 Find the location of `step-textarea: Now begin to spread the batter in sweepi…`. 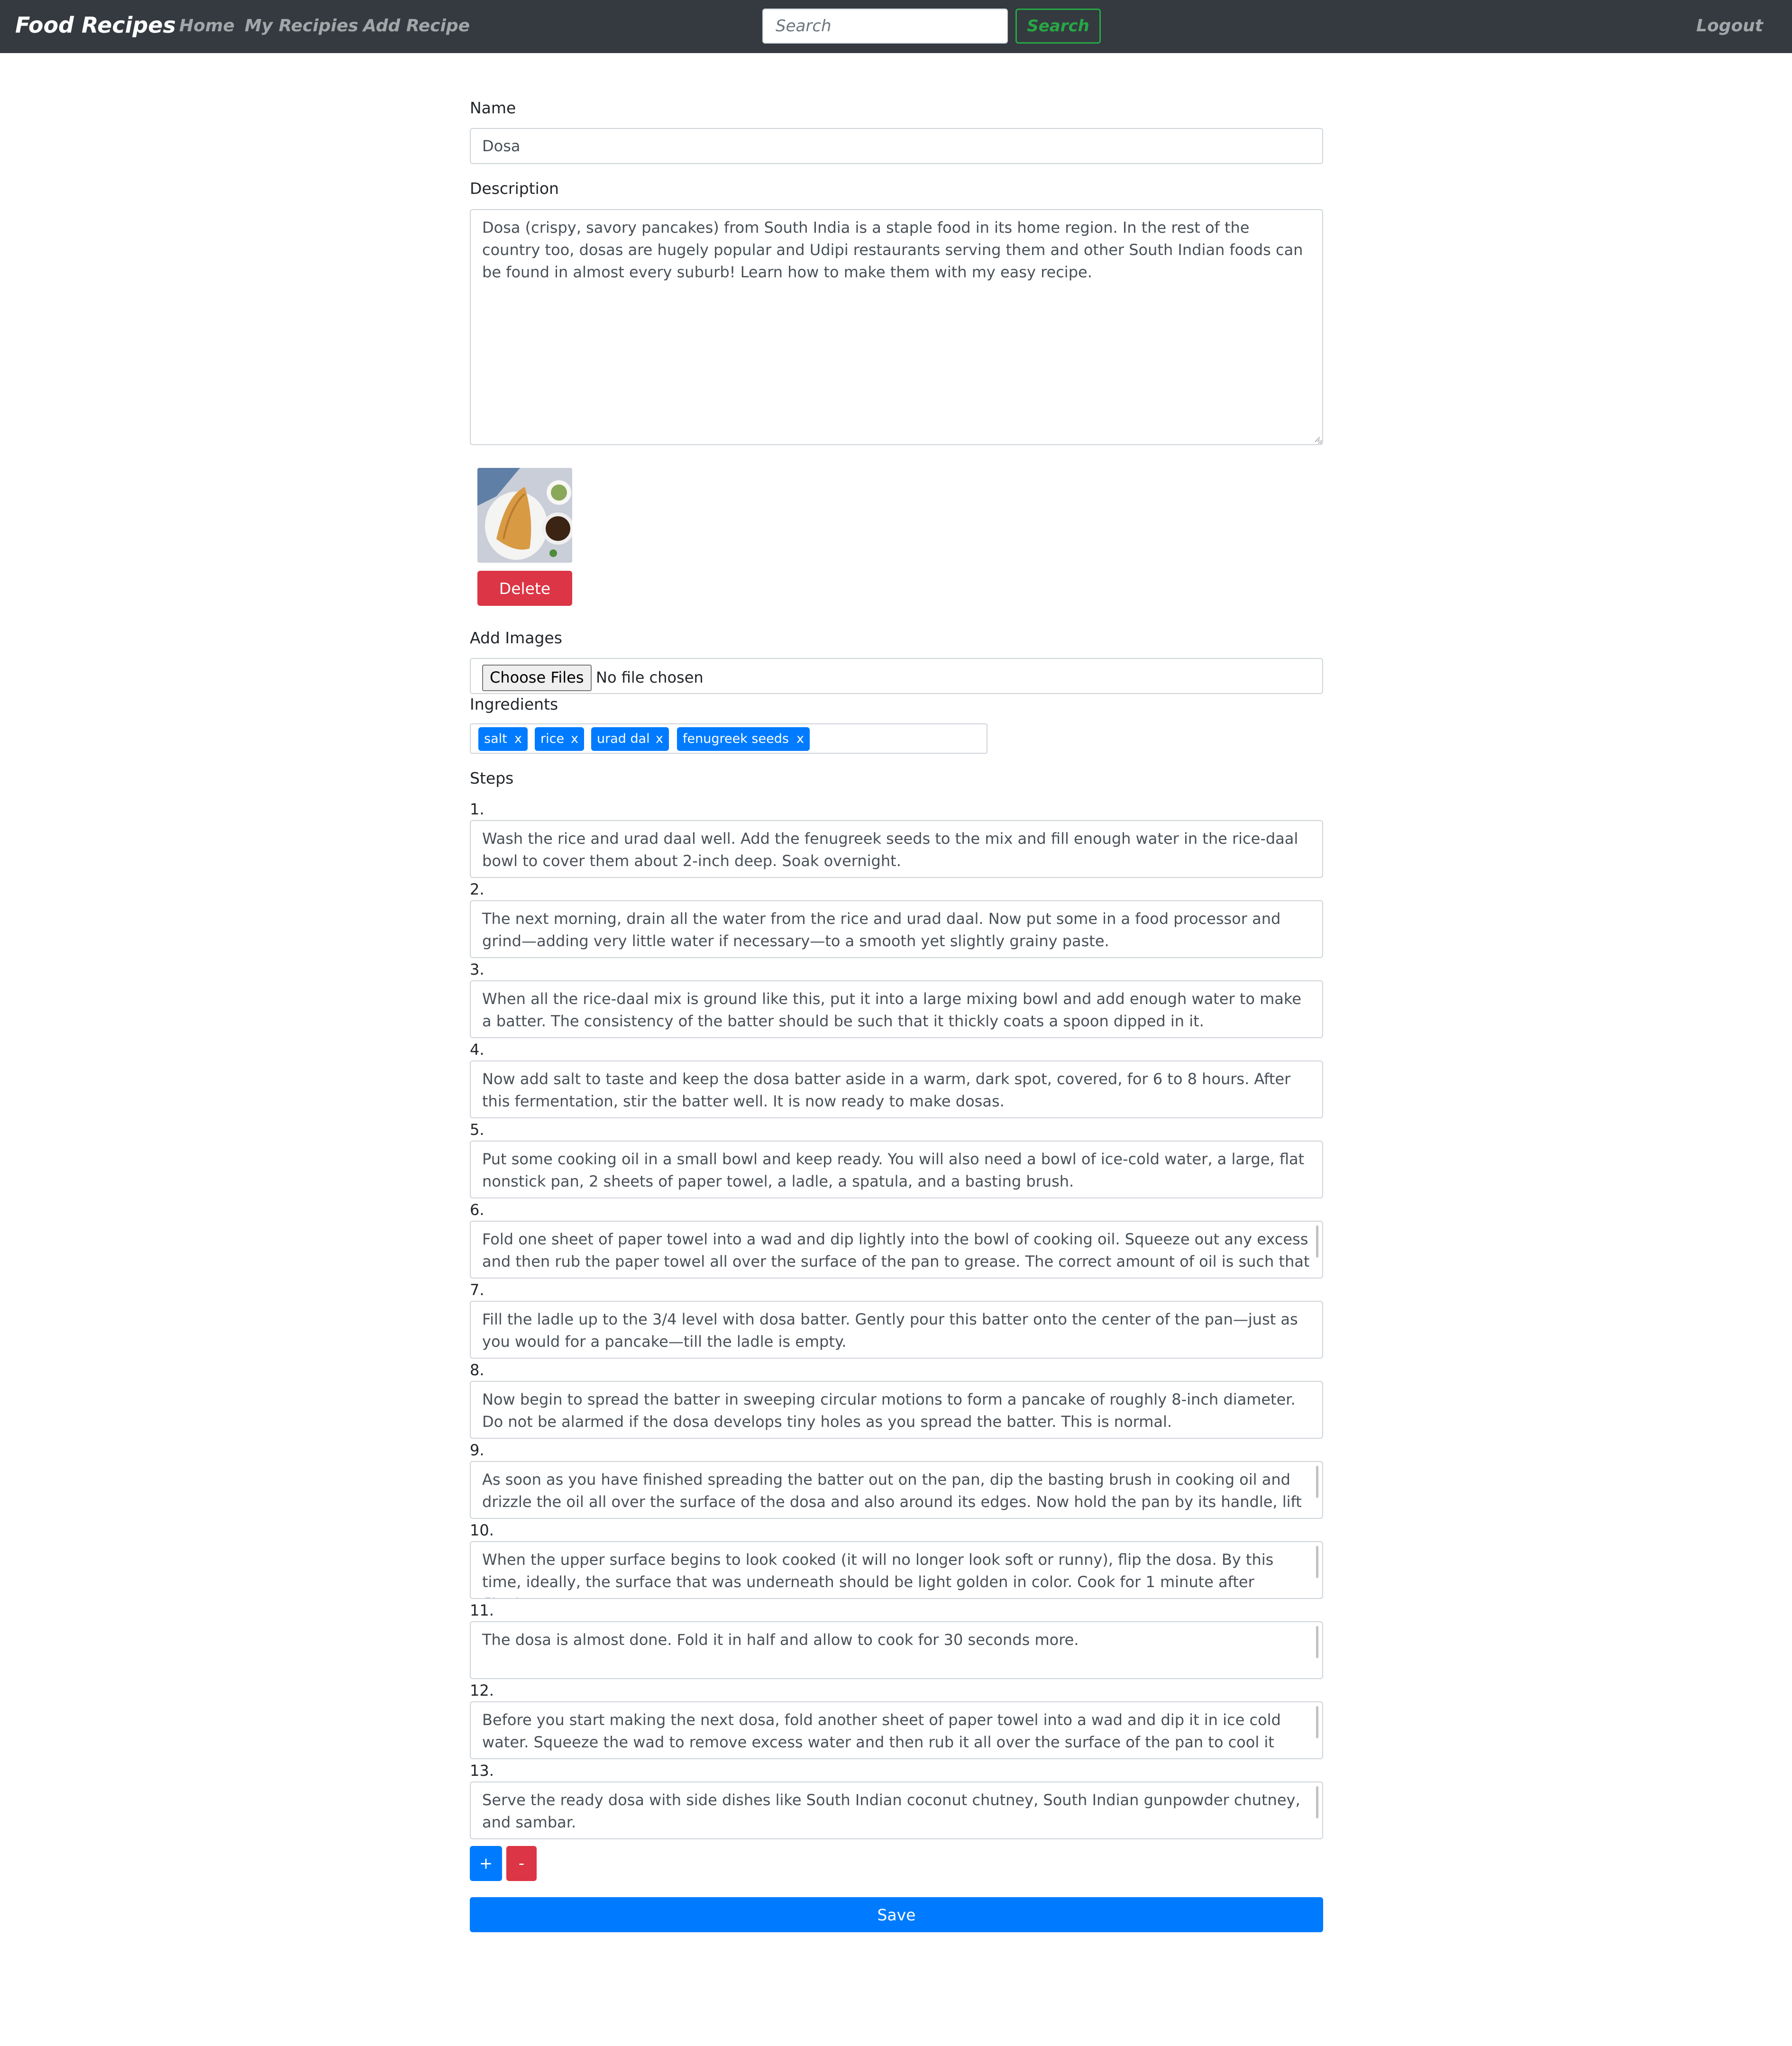

step-textarea: Now begin to spread the batter in sweepi… is located at coordinates (896, 1410).